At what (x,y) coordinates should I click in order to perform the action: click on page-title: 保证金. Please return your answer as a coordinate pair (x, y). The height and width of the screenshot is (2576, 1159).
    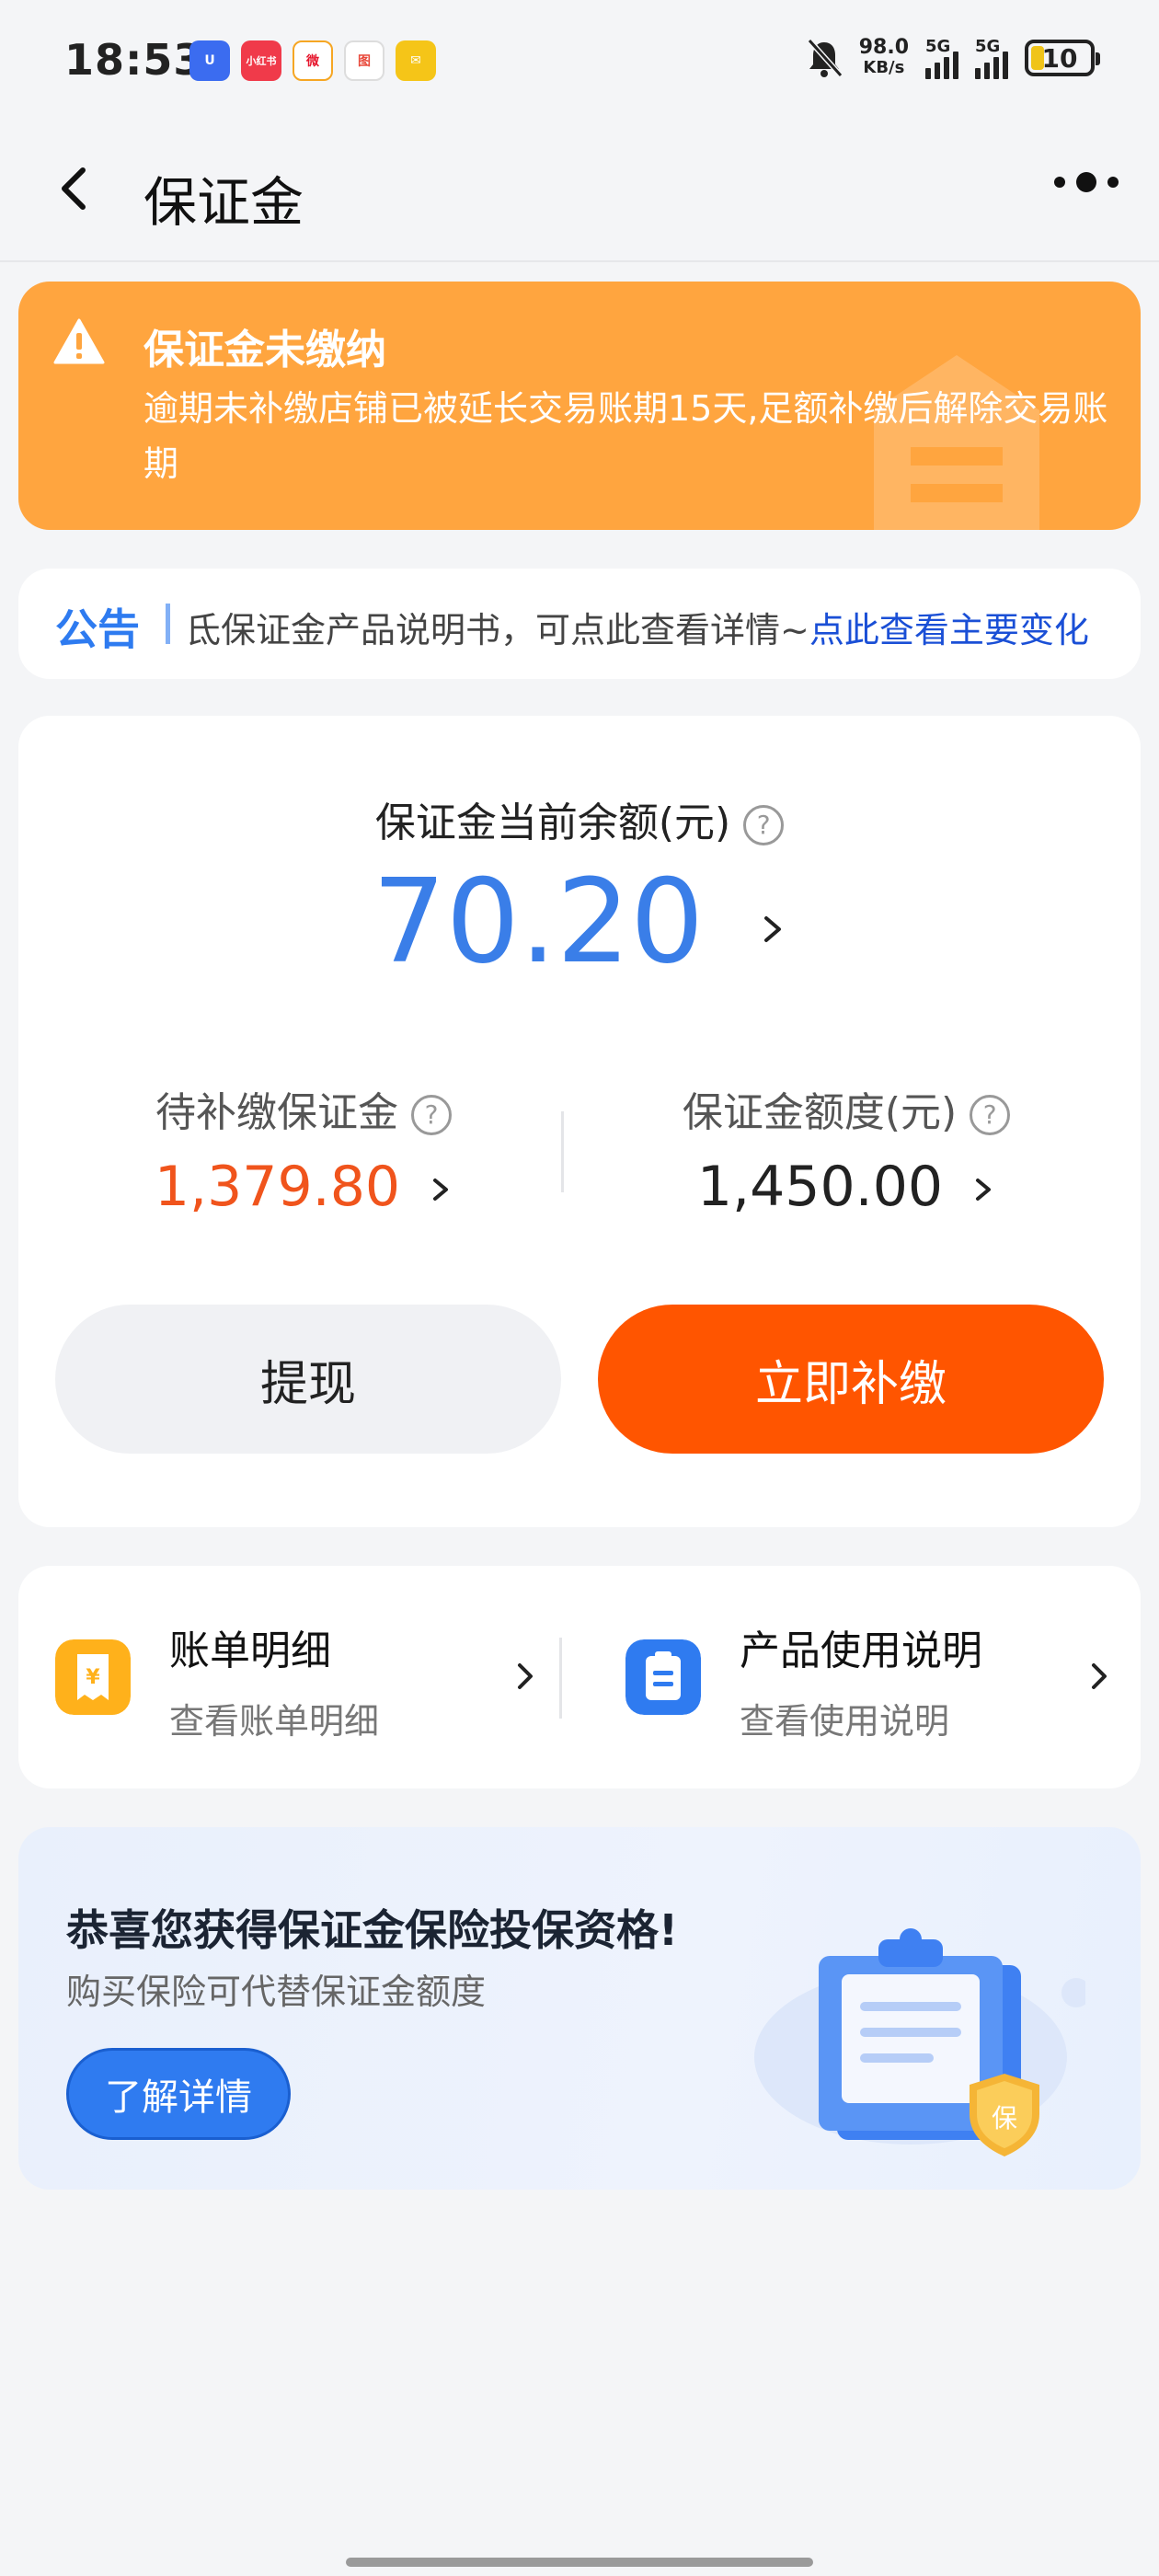
    Looking at the image, I should click on (223, 202).